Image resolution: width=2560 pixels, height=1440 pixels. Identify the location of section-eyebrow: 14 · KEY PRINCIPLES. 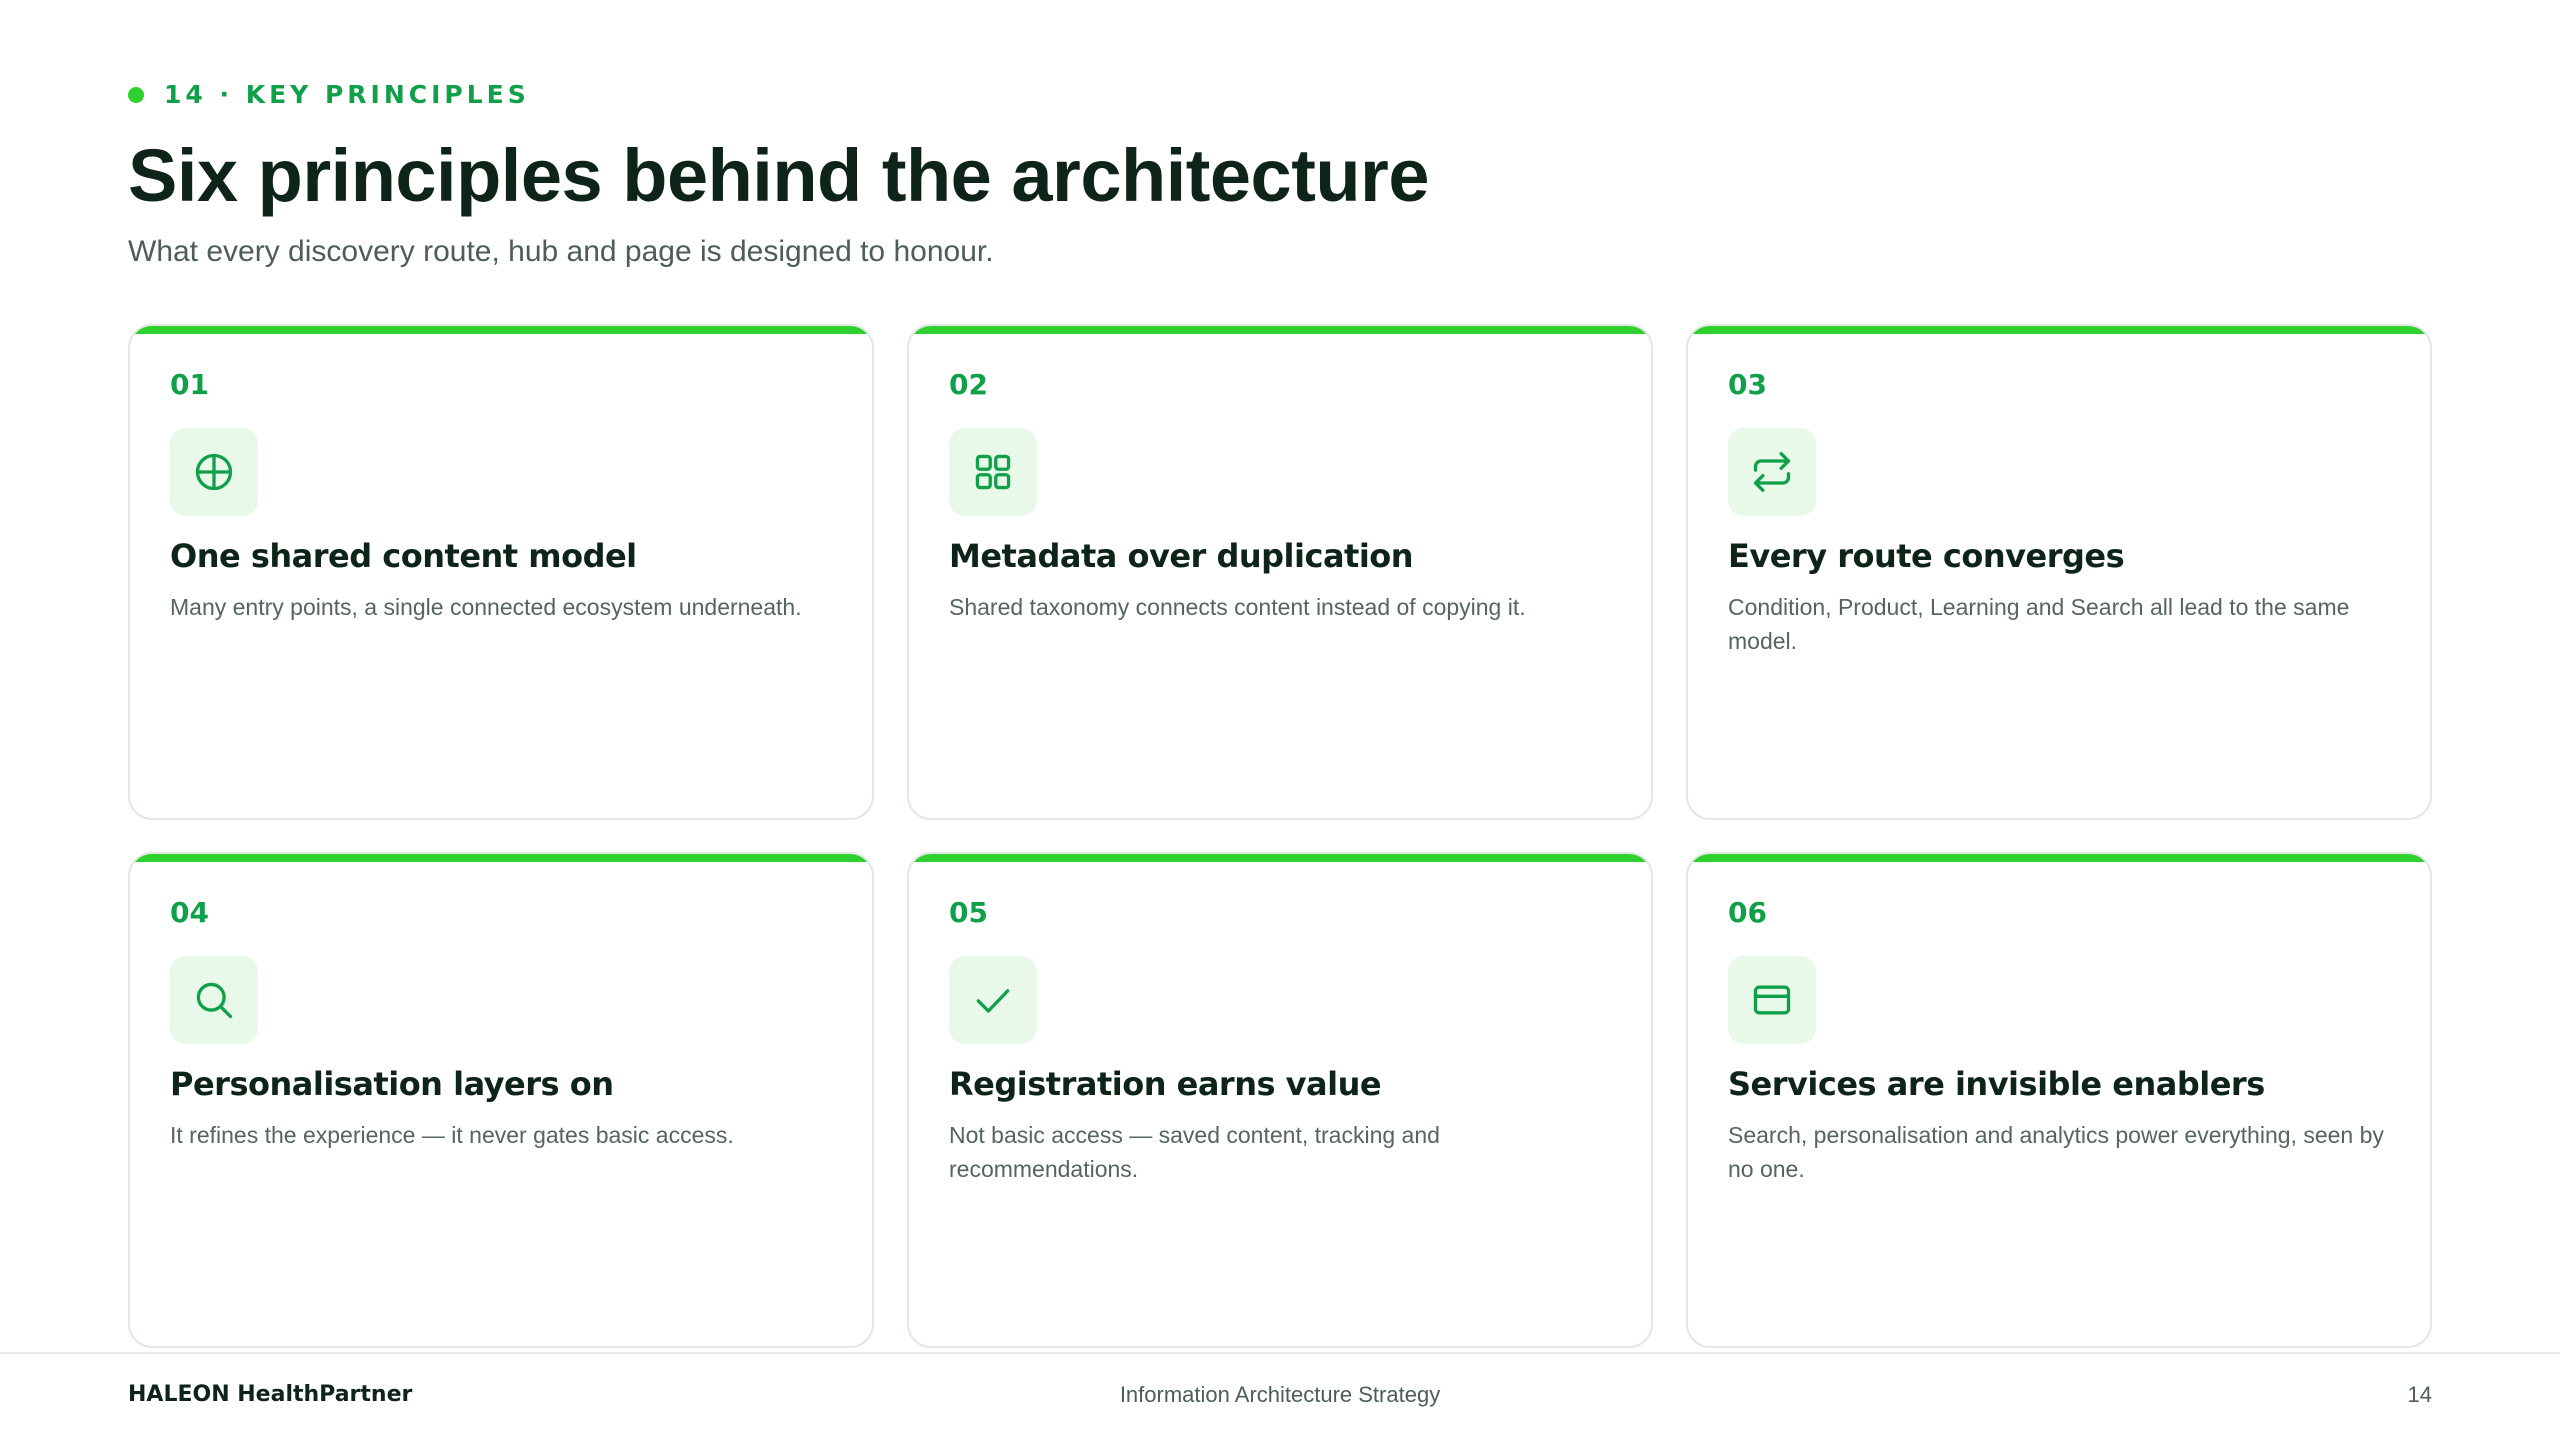
(329, 94).